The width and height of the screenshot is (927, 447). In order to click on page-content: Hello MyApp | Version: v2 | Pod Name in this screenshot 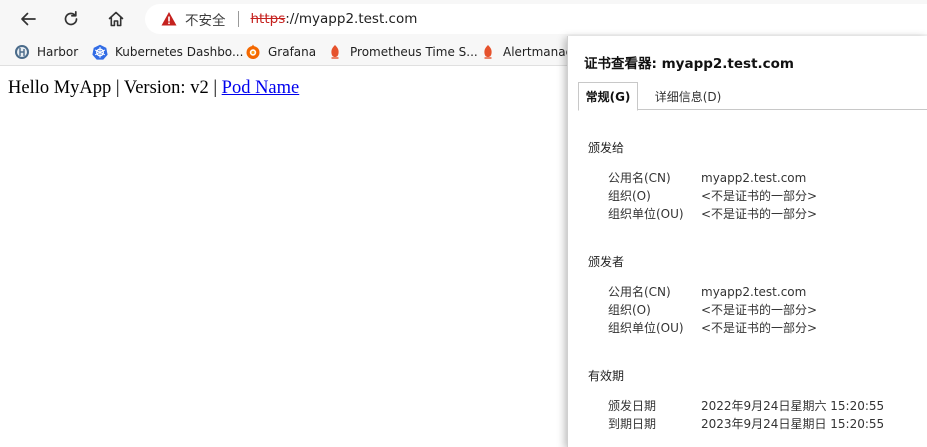, I will do `click(153, 88)`.